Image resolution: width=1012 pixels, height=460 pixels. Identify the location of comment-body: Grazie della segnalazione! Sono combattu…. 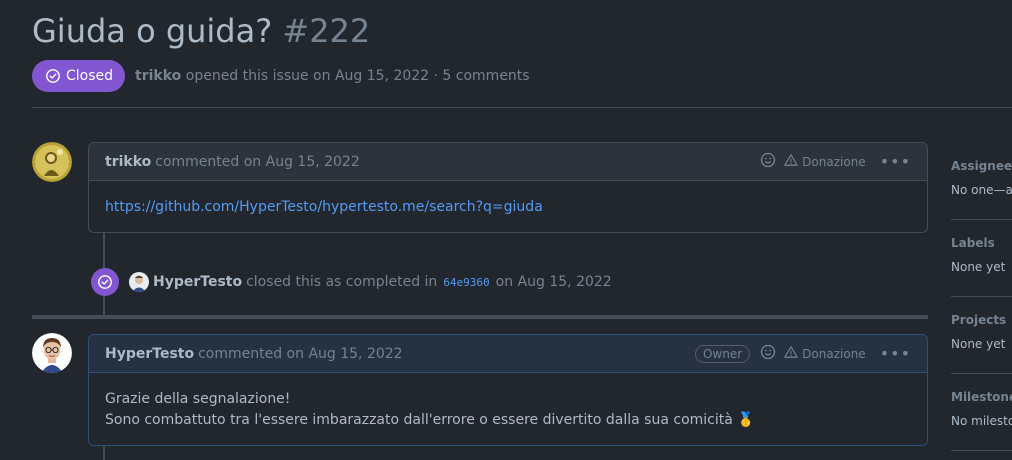
(508, 410).